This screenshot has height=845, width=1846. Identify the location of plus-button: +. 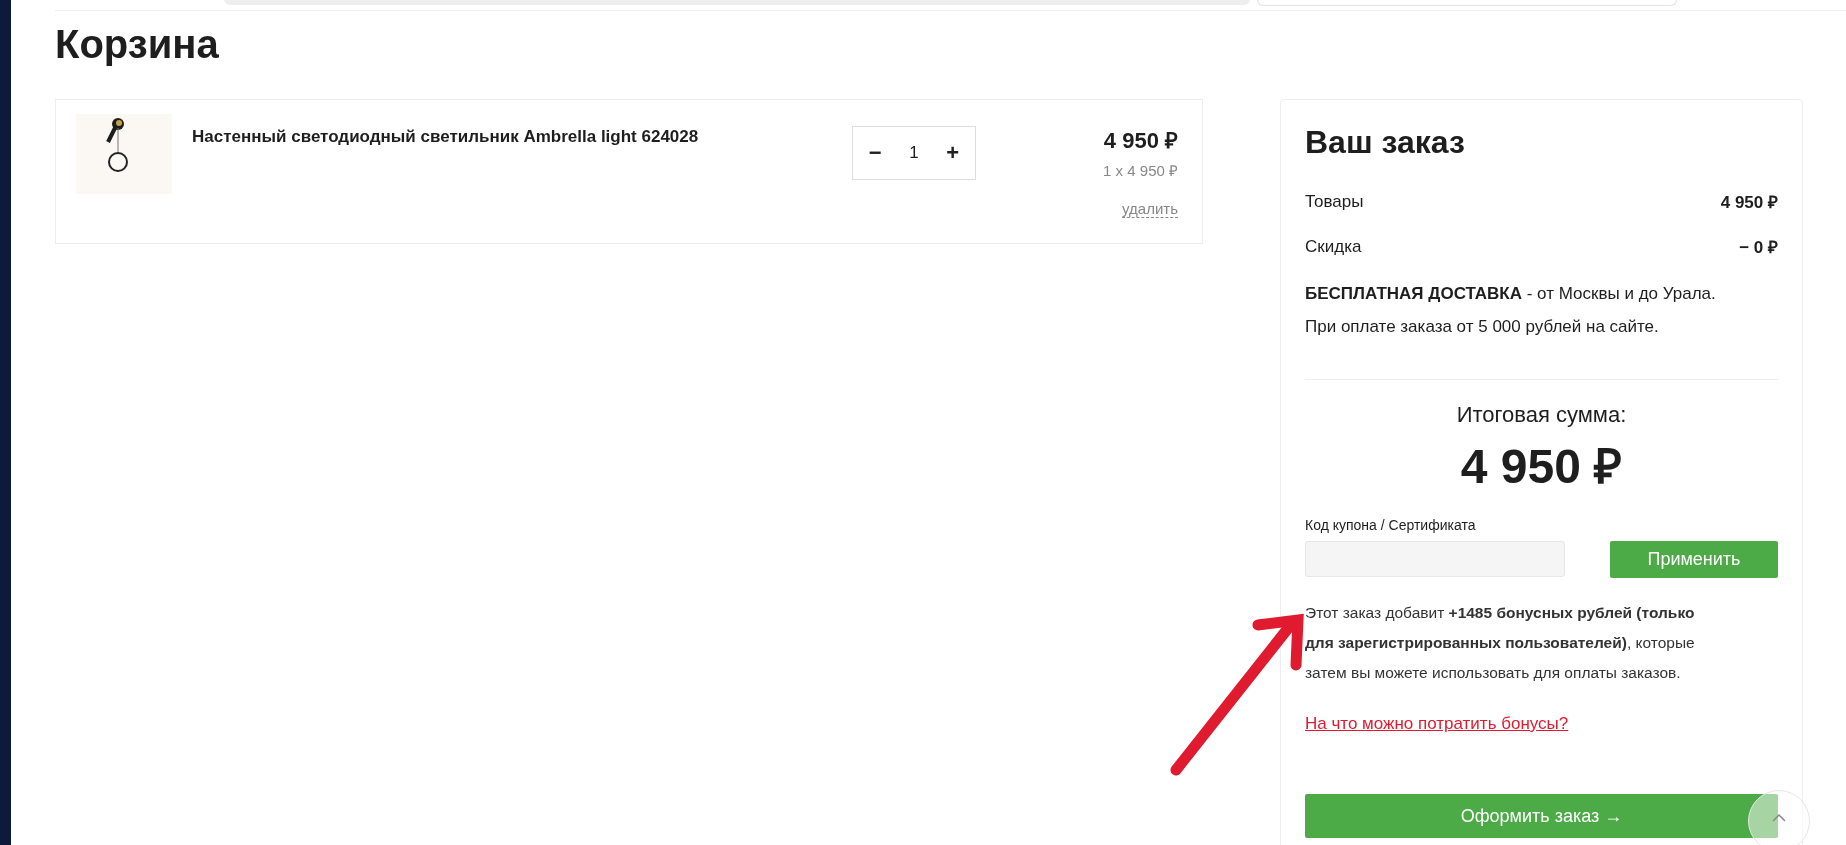
(953, 153).